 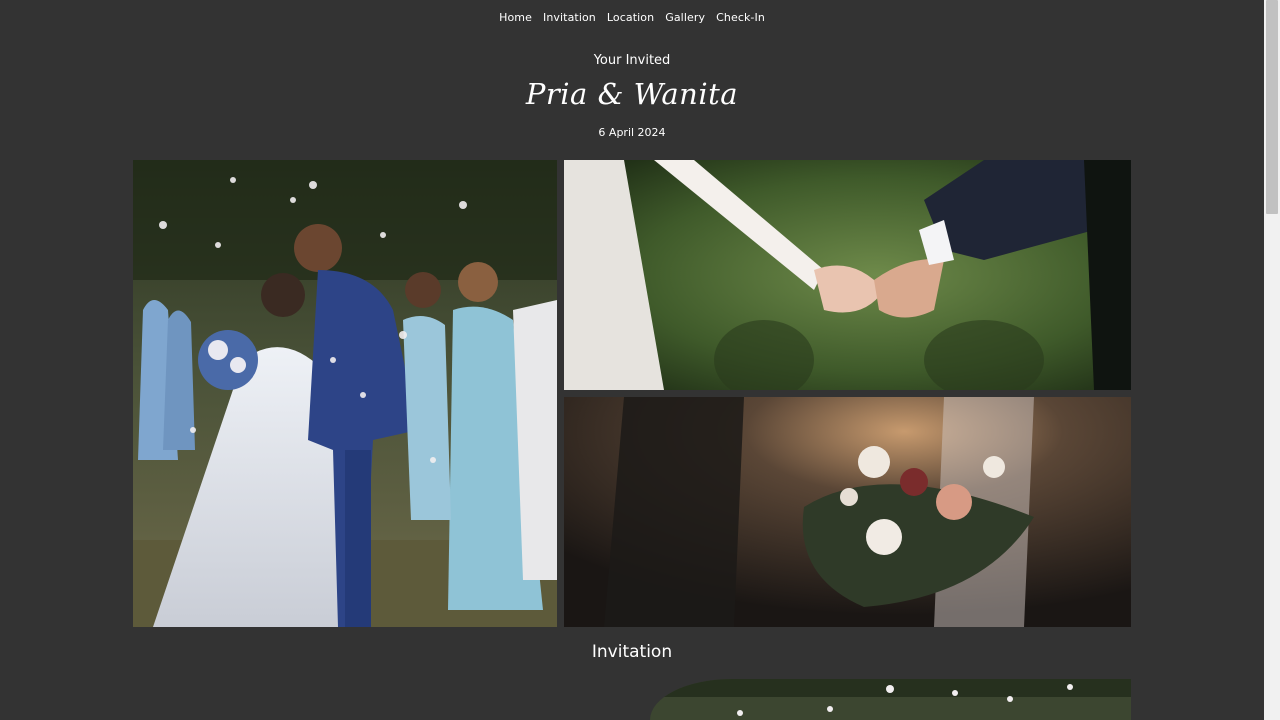 I want to click on nav-location-link: Location, so click(x=630, y=18).